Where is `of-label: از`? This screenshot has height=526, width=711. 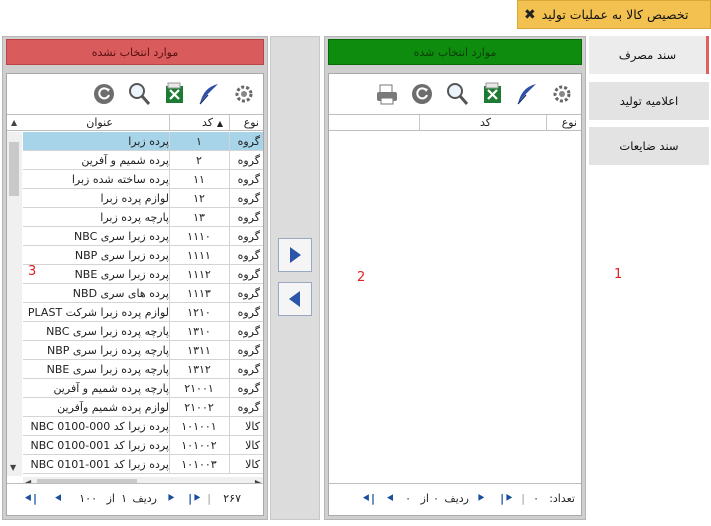
of-label: از is located at coordinates (110, 498).